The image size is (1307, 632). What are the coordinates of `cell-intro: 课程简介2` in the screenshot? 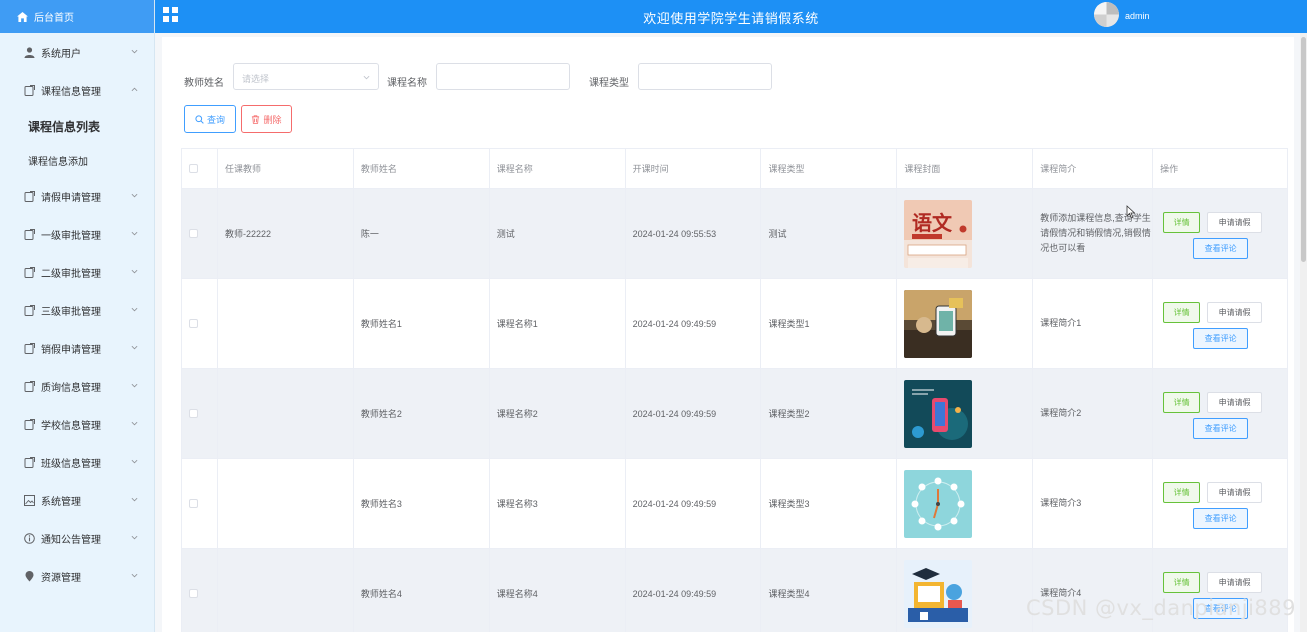 It's located at (1093, 413).